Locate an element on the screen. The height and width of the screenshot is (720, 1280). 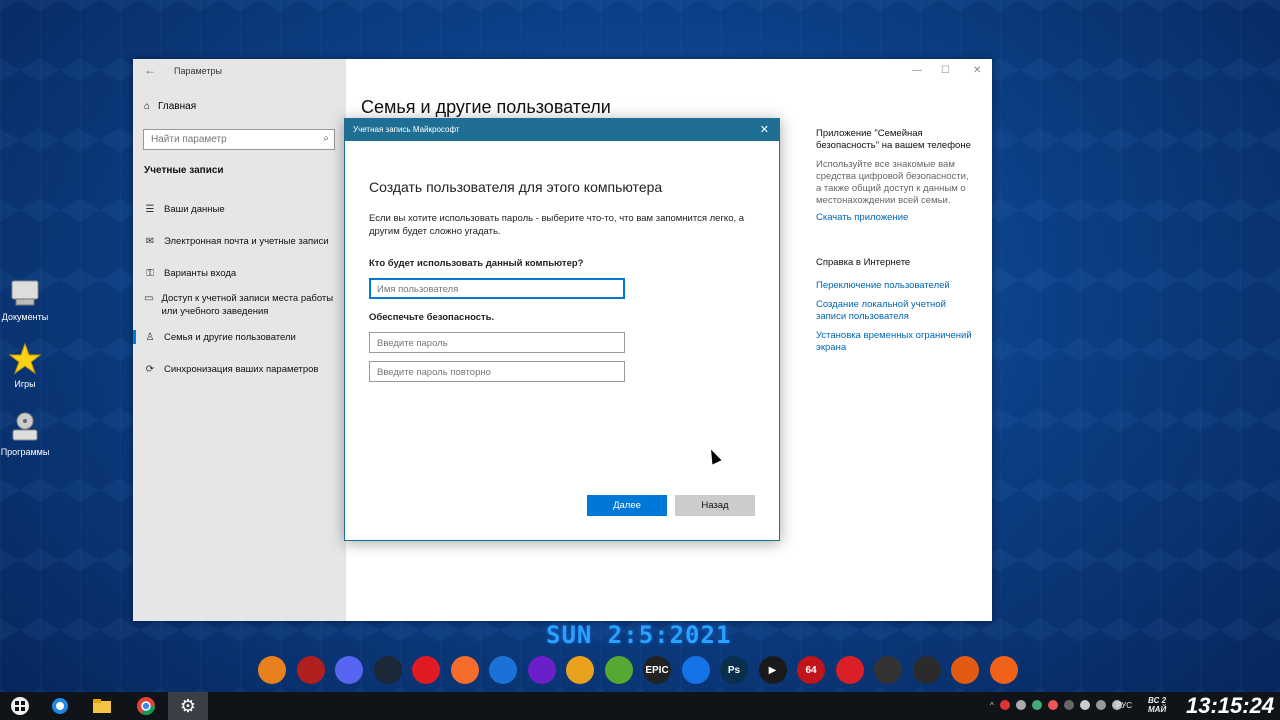
sidebar-home: ⌂ Главная is located at coordinates (170, 106).